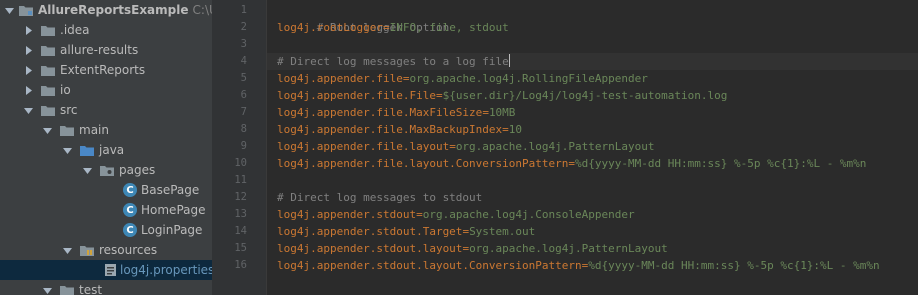 This screenshot has height=295, width=918. Describe the element at coordinates (240, 197) in the screenshot. I see `line-number: 12` at that location.